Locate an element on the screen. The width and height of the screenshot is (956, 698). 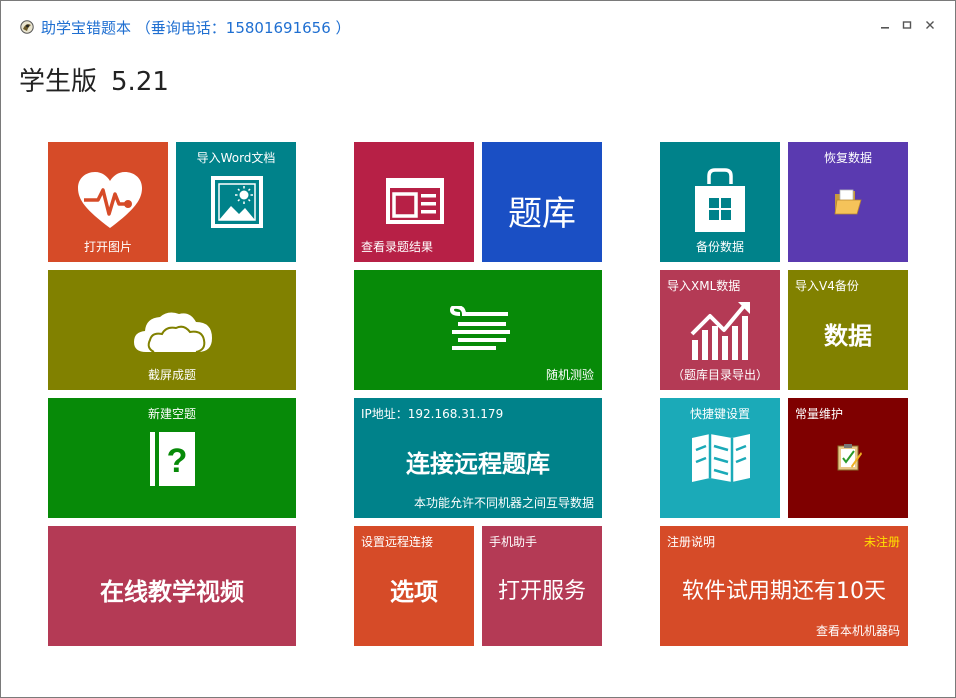
tile-phone-helper-text: 打开服务 is located at coordinates (541, 591).